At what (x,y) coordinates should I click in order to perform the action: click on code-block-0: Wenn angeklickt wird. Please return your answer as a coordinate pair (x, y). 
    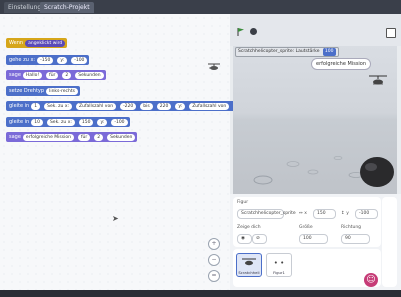
    Looking at the image, I should click on (37, 43).